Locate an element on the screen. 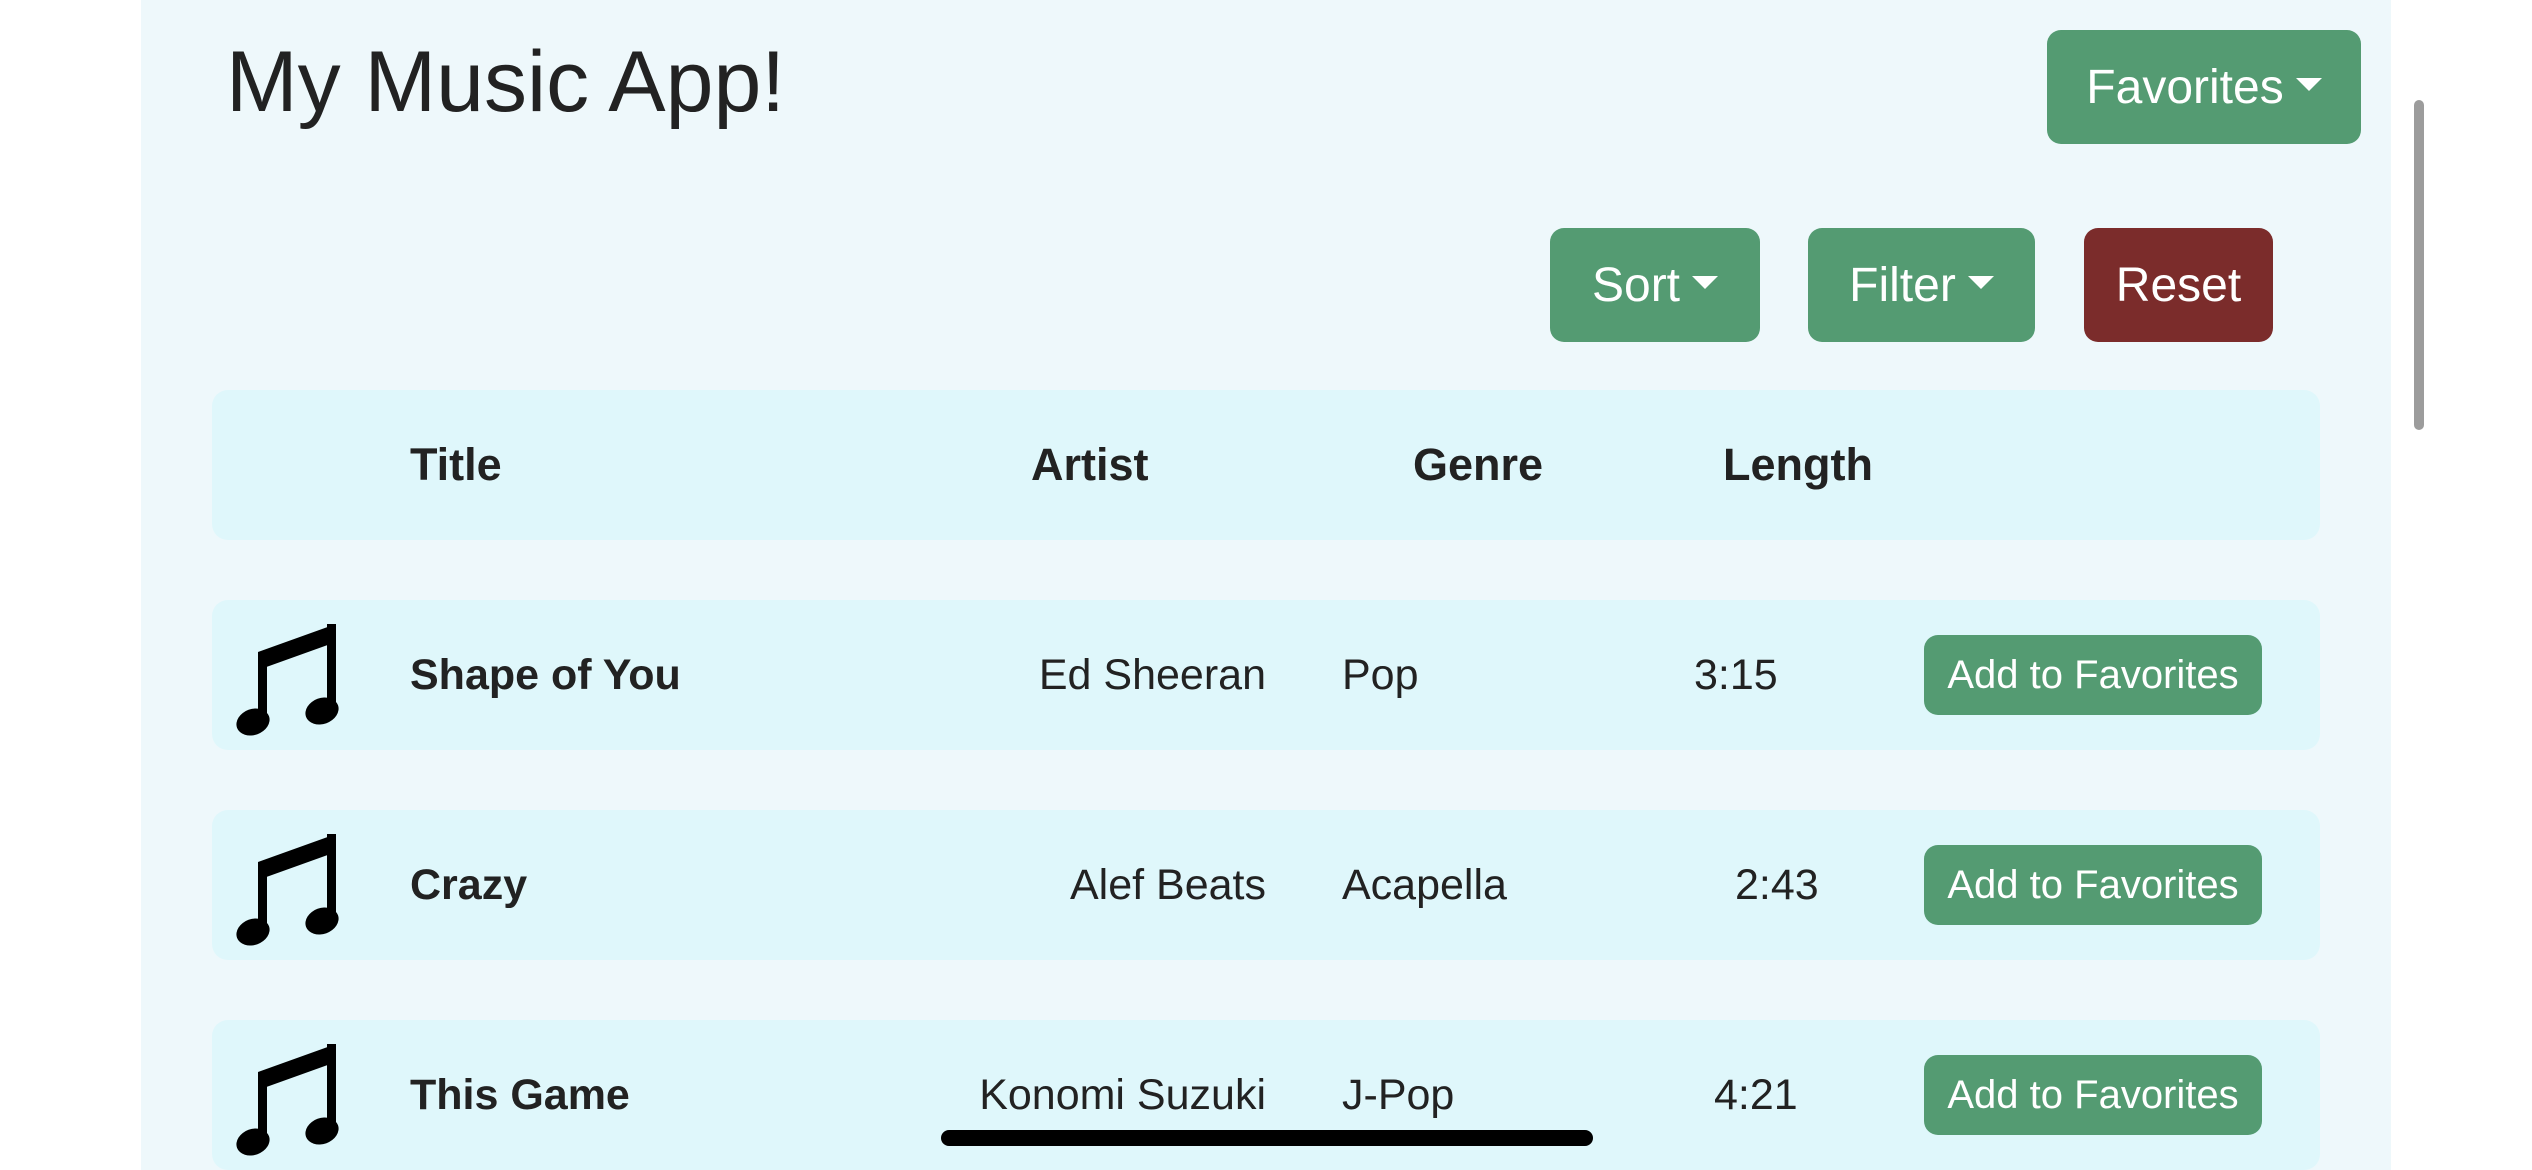 This screenshot has height=1170, width=2532. sort-dropdown-label: Sort is located at coordinates (1636, 285).